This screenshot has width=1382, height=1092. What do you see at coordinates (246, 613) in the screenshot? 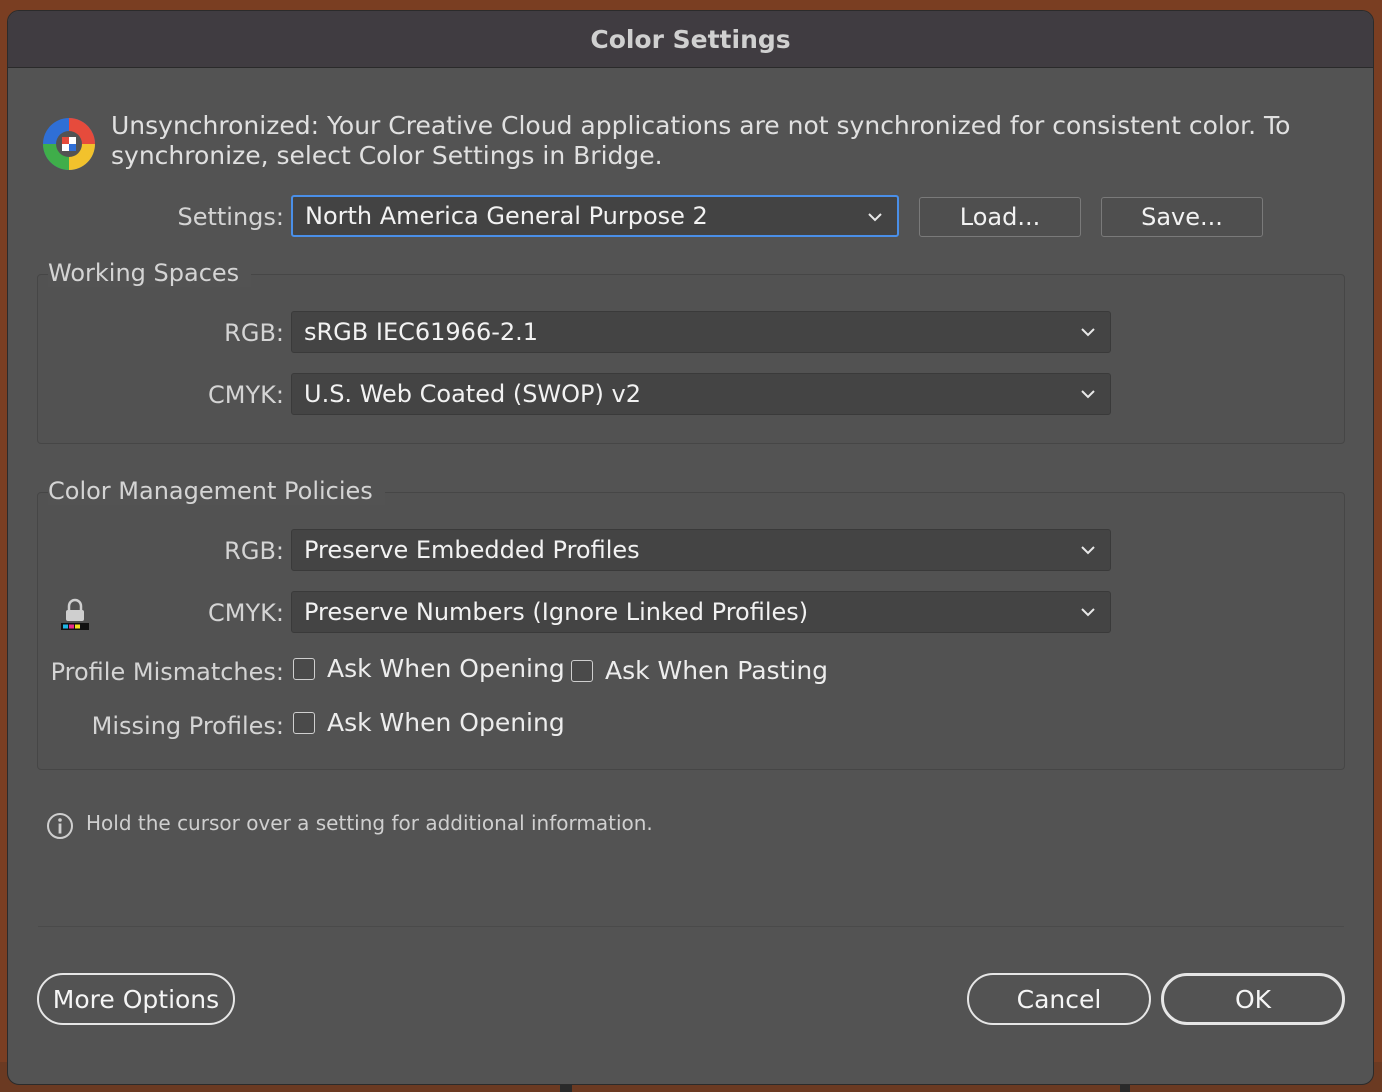
I see `policy-cmyk-label: CMYK:` at bounding box center [246, 613].